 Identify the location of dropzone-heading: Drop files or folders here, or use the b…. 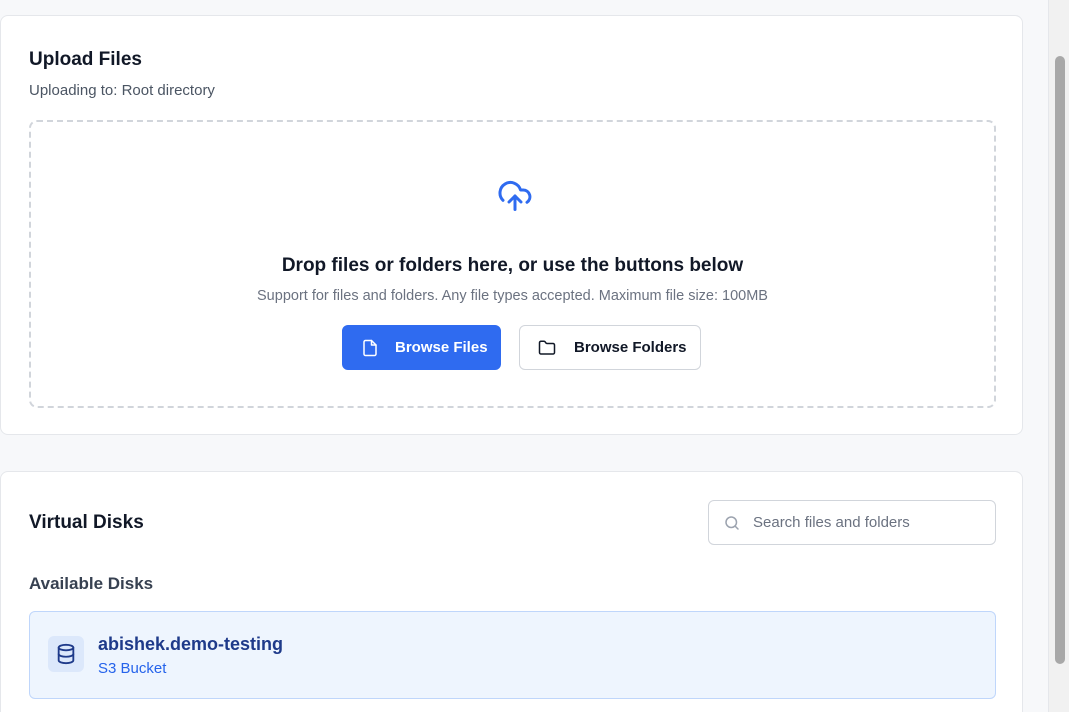
(512, 265).